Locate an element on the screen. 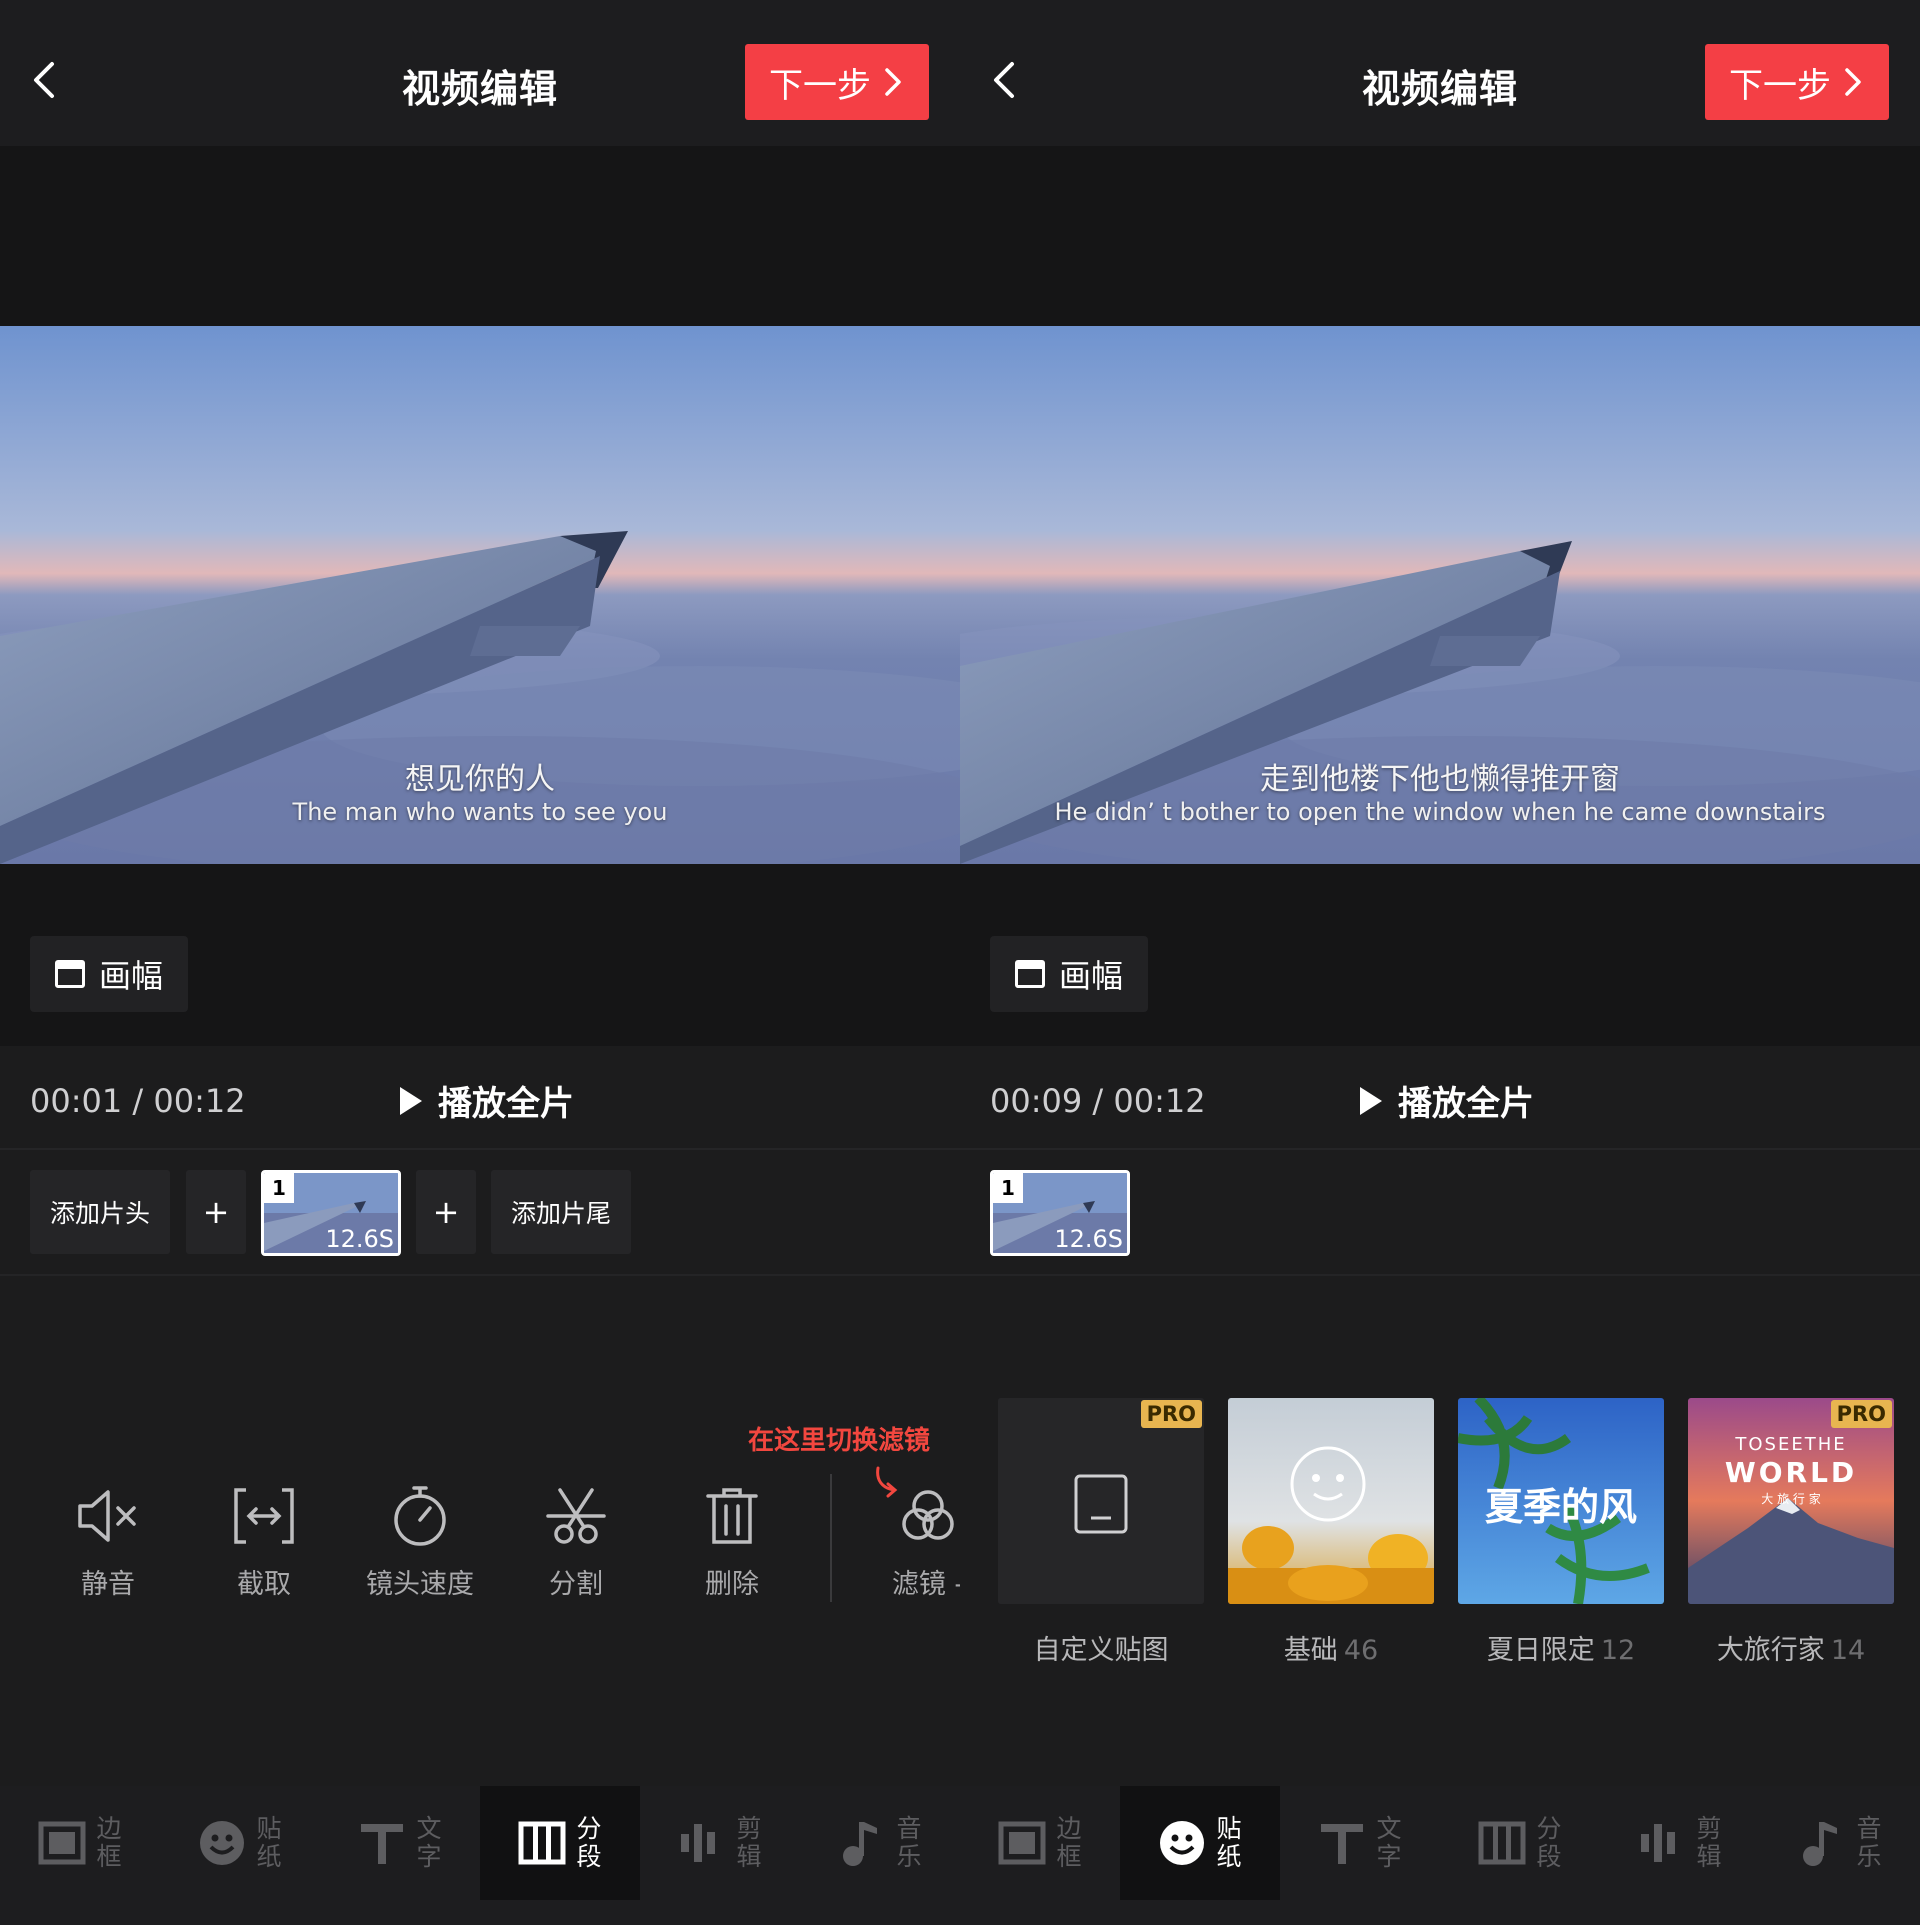 The height and width of the screenshot is (1925, 1920). basic-sticker-image is located at coordinates (1331, 1501).